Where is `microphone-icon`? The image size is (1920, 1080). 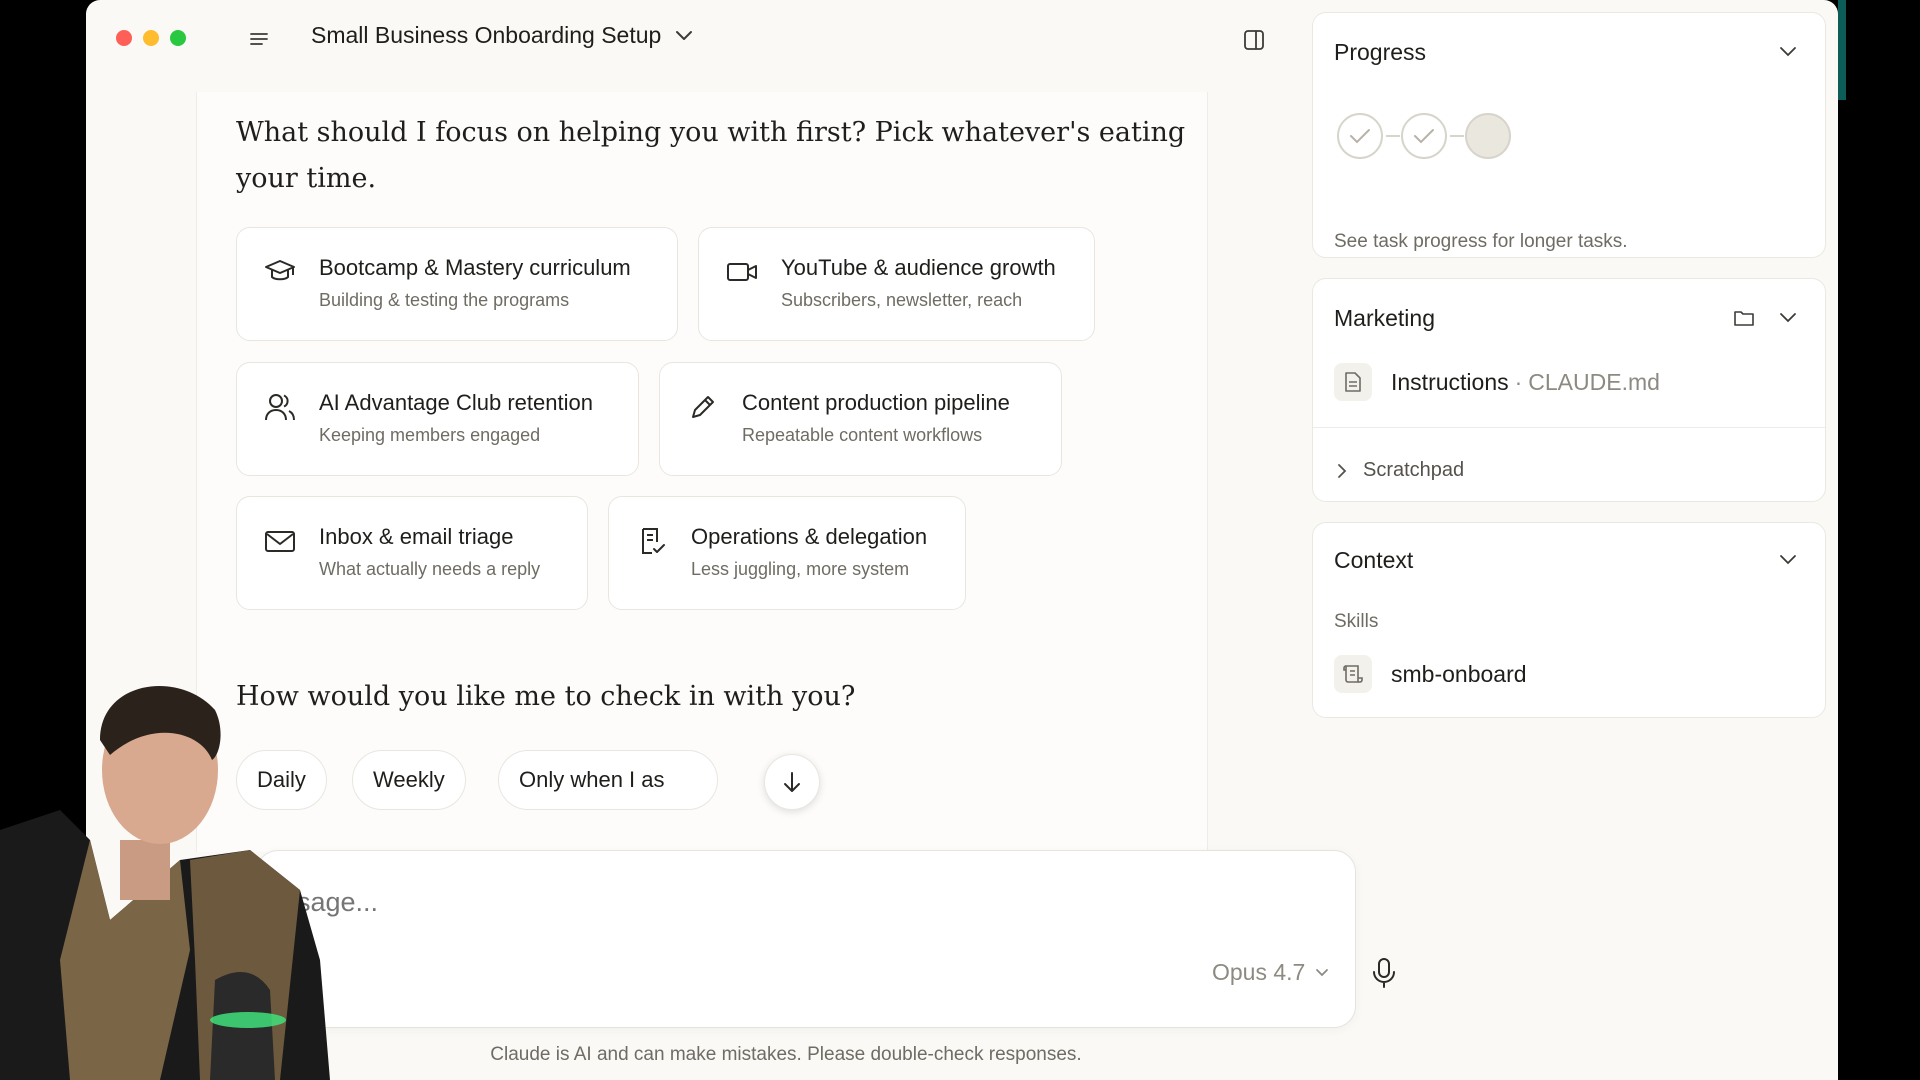
microphone-icon is located at coordinates (1384, 973).